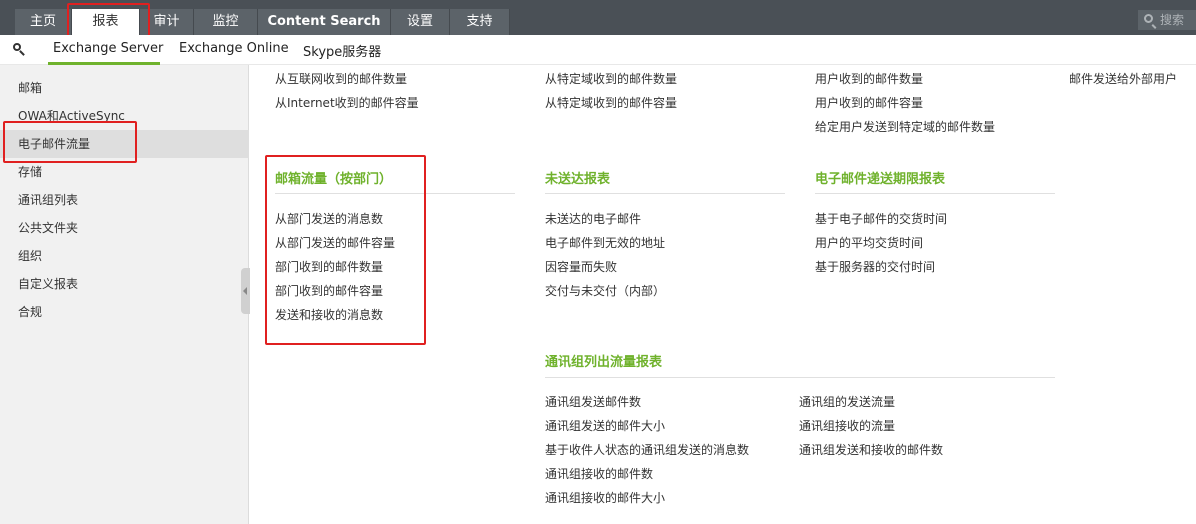 This screenshot has height=524, width=1196. I want to click on report-link: 从互联网收到的邮件数量, so click(341, 78).